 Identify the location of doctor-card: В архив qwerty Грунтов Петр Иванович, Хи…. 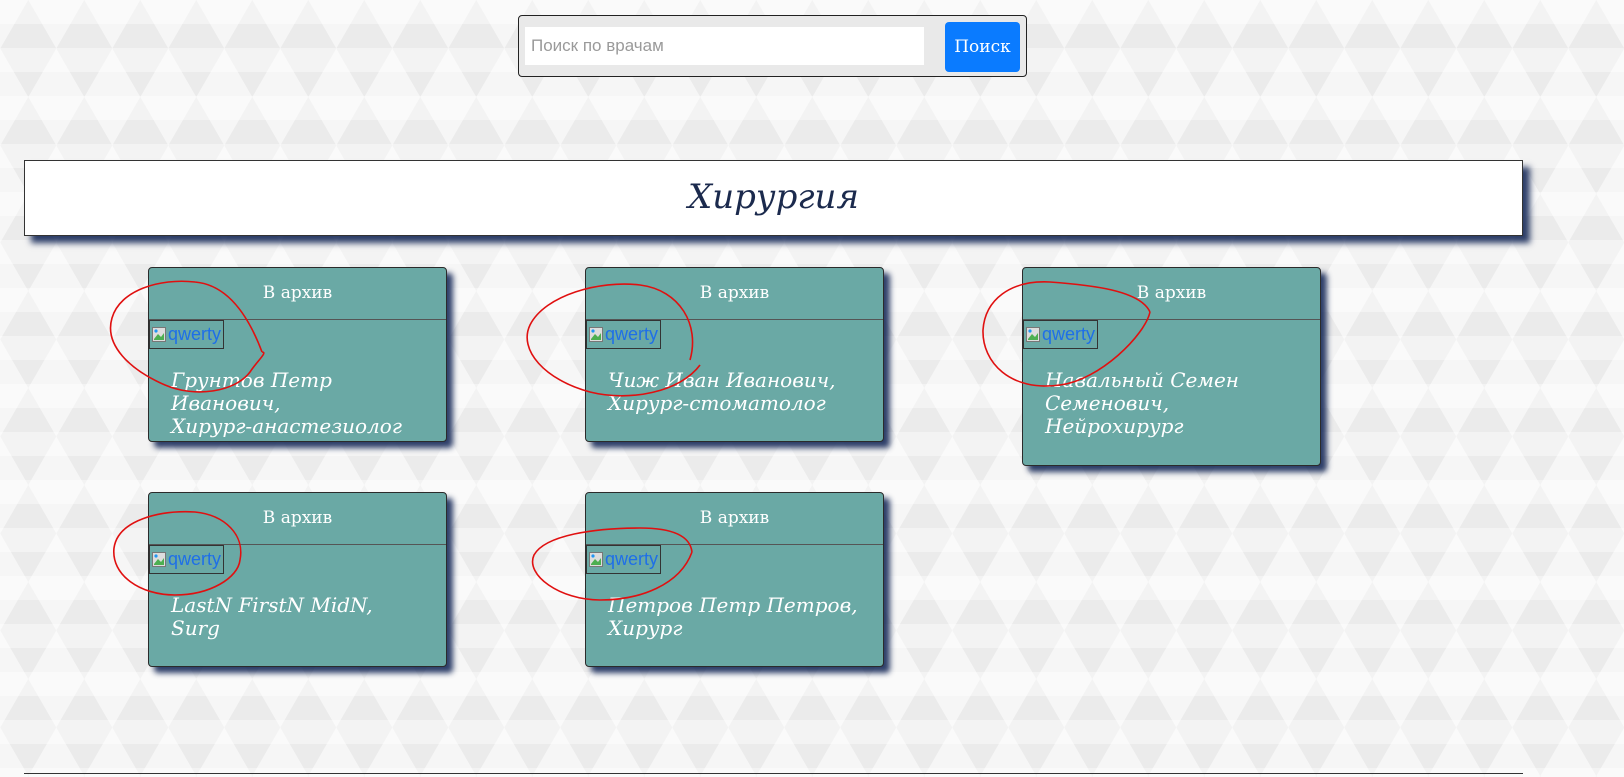
(297, 354).